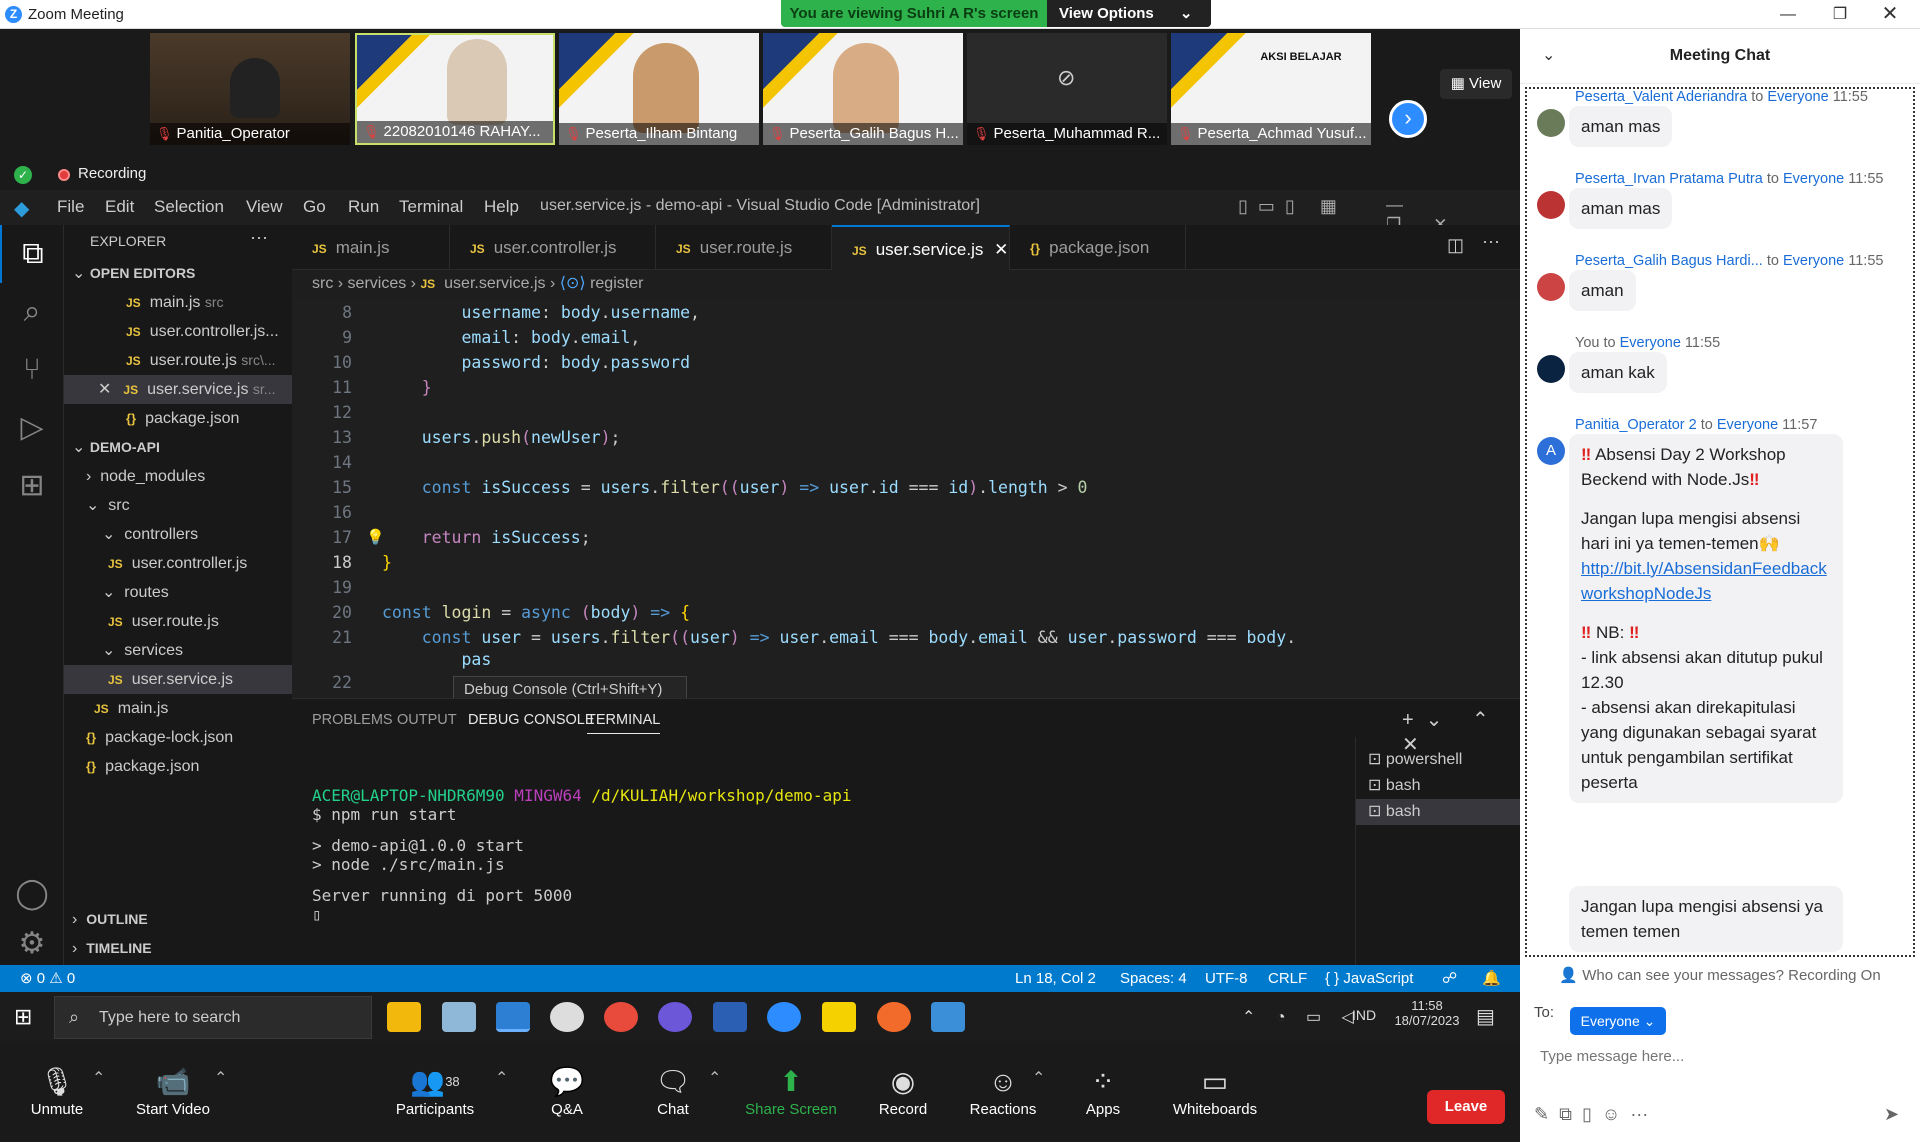 The height and width of the screenshot is (1142, 1920). What do you see at coordinates (178, 679) in the screenshot?
I see `tree-file: JS user.service.js` at bounding box center [178, 679].